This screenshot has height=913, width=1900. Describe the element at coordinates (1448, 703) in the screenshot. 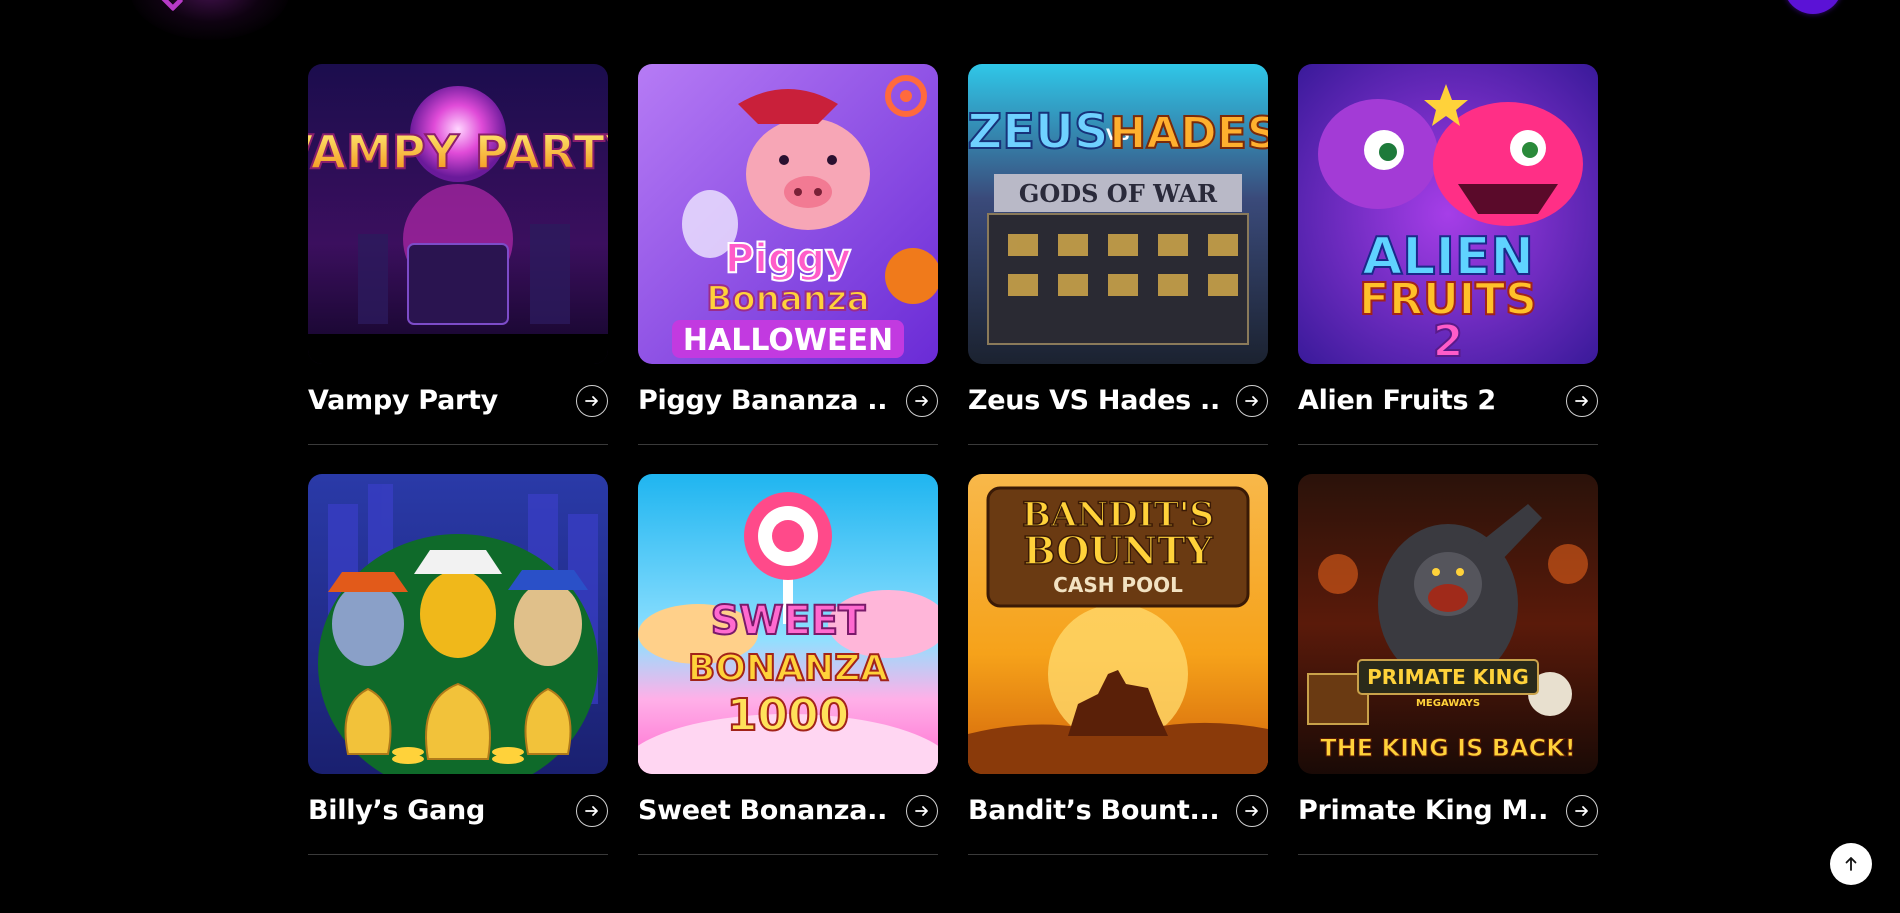

I see `megaways-logo-text: MEGAWAYS` at that location.